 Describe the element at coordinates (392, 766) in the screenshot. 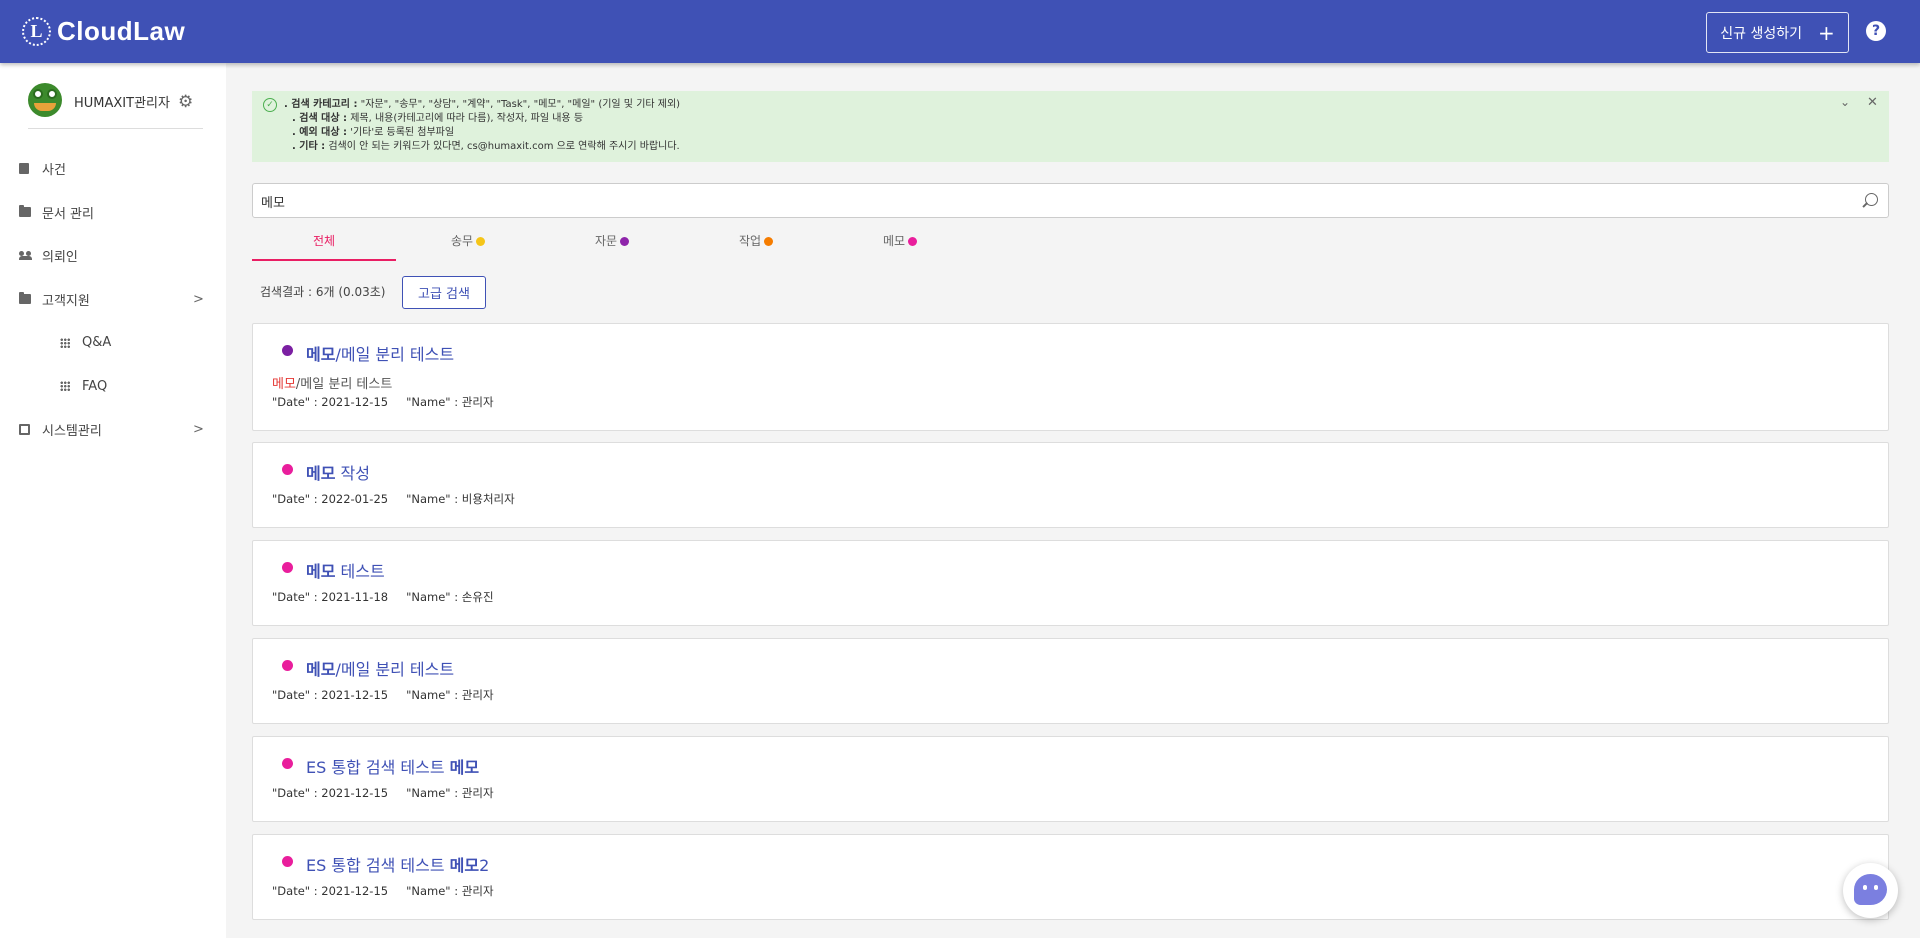

I see `result-title: ES 통합 검색 테스트 메모` at that location.